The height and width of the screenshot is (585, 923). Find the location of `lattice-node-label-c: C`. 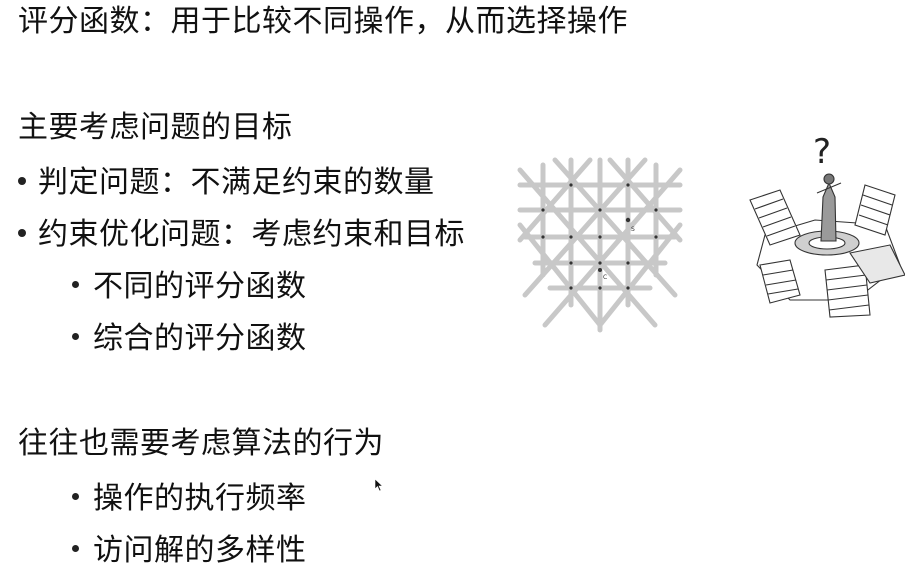

lattice-node-label-c: C is located at coordinates (605, 277).